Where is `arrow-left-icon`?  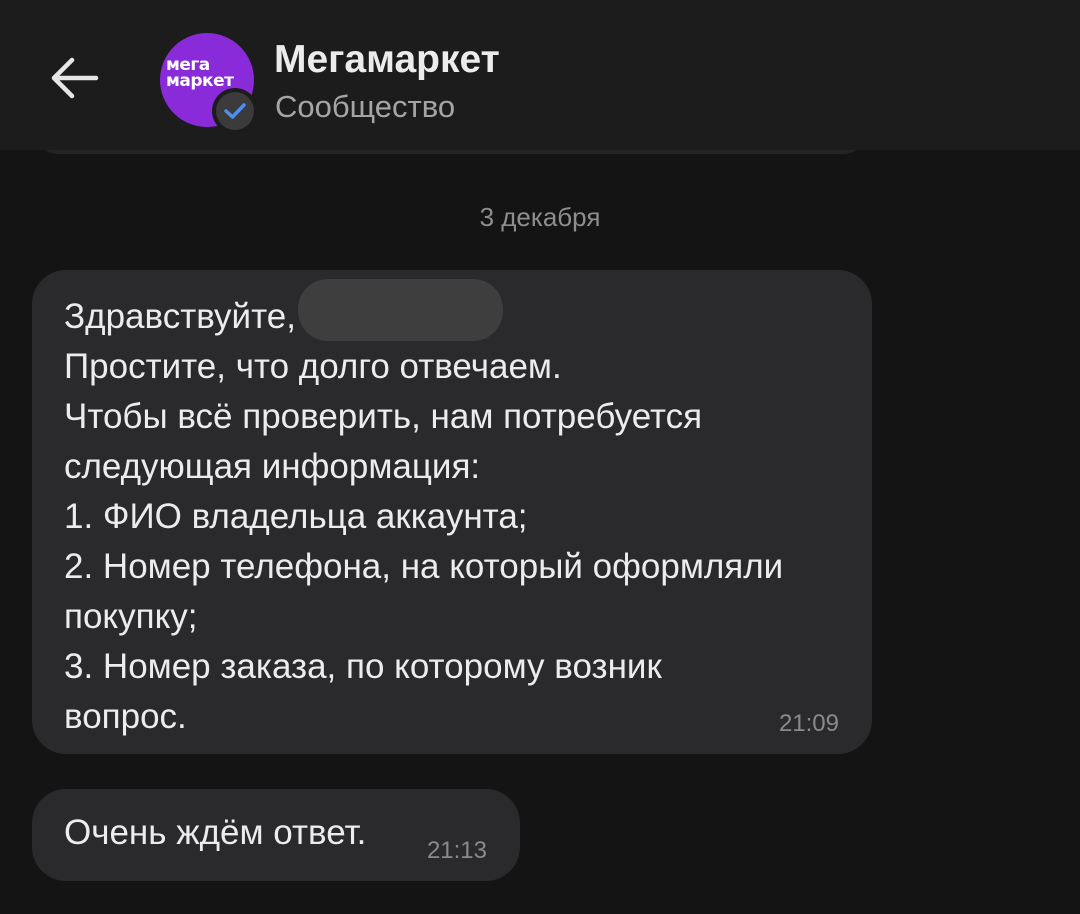
arrow-left-icon is located at coordinates (75, 78).